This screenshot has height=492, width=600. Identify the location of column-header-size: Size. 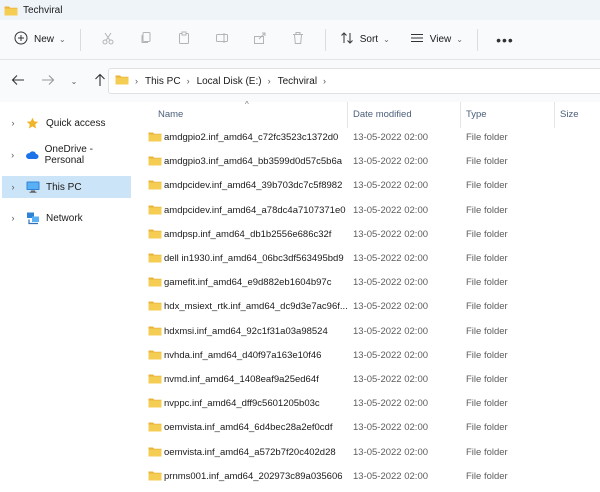
(569, 114).